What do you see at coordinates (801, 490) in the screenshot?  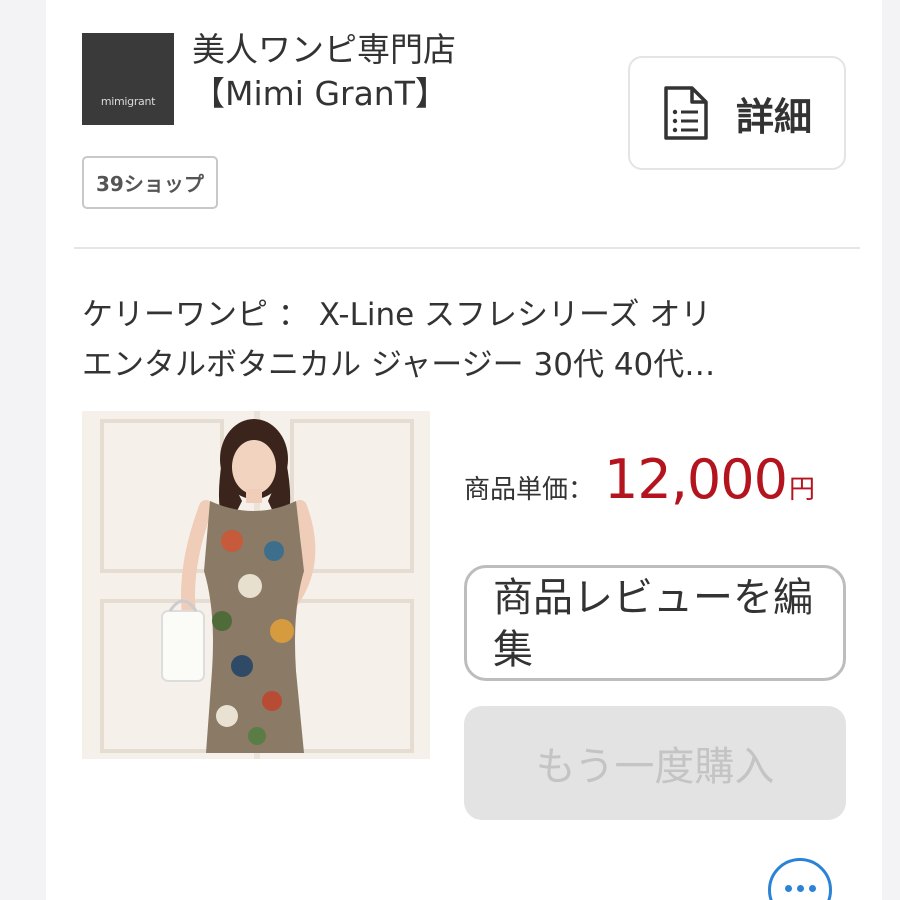 I see `price-unit: 円` at bounding box center [801, 490].